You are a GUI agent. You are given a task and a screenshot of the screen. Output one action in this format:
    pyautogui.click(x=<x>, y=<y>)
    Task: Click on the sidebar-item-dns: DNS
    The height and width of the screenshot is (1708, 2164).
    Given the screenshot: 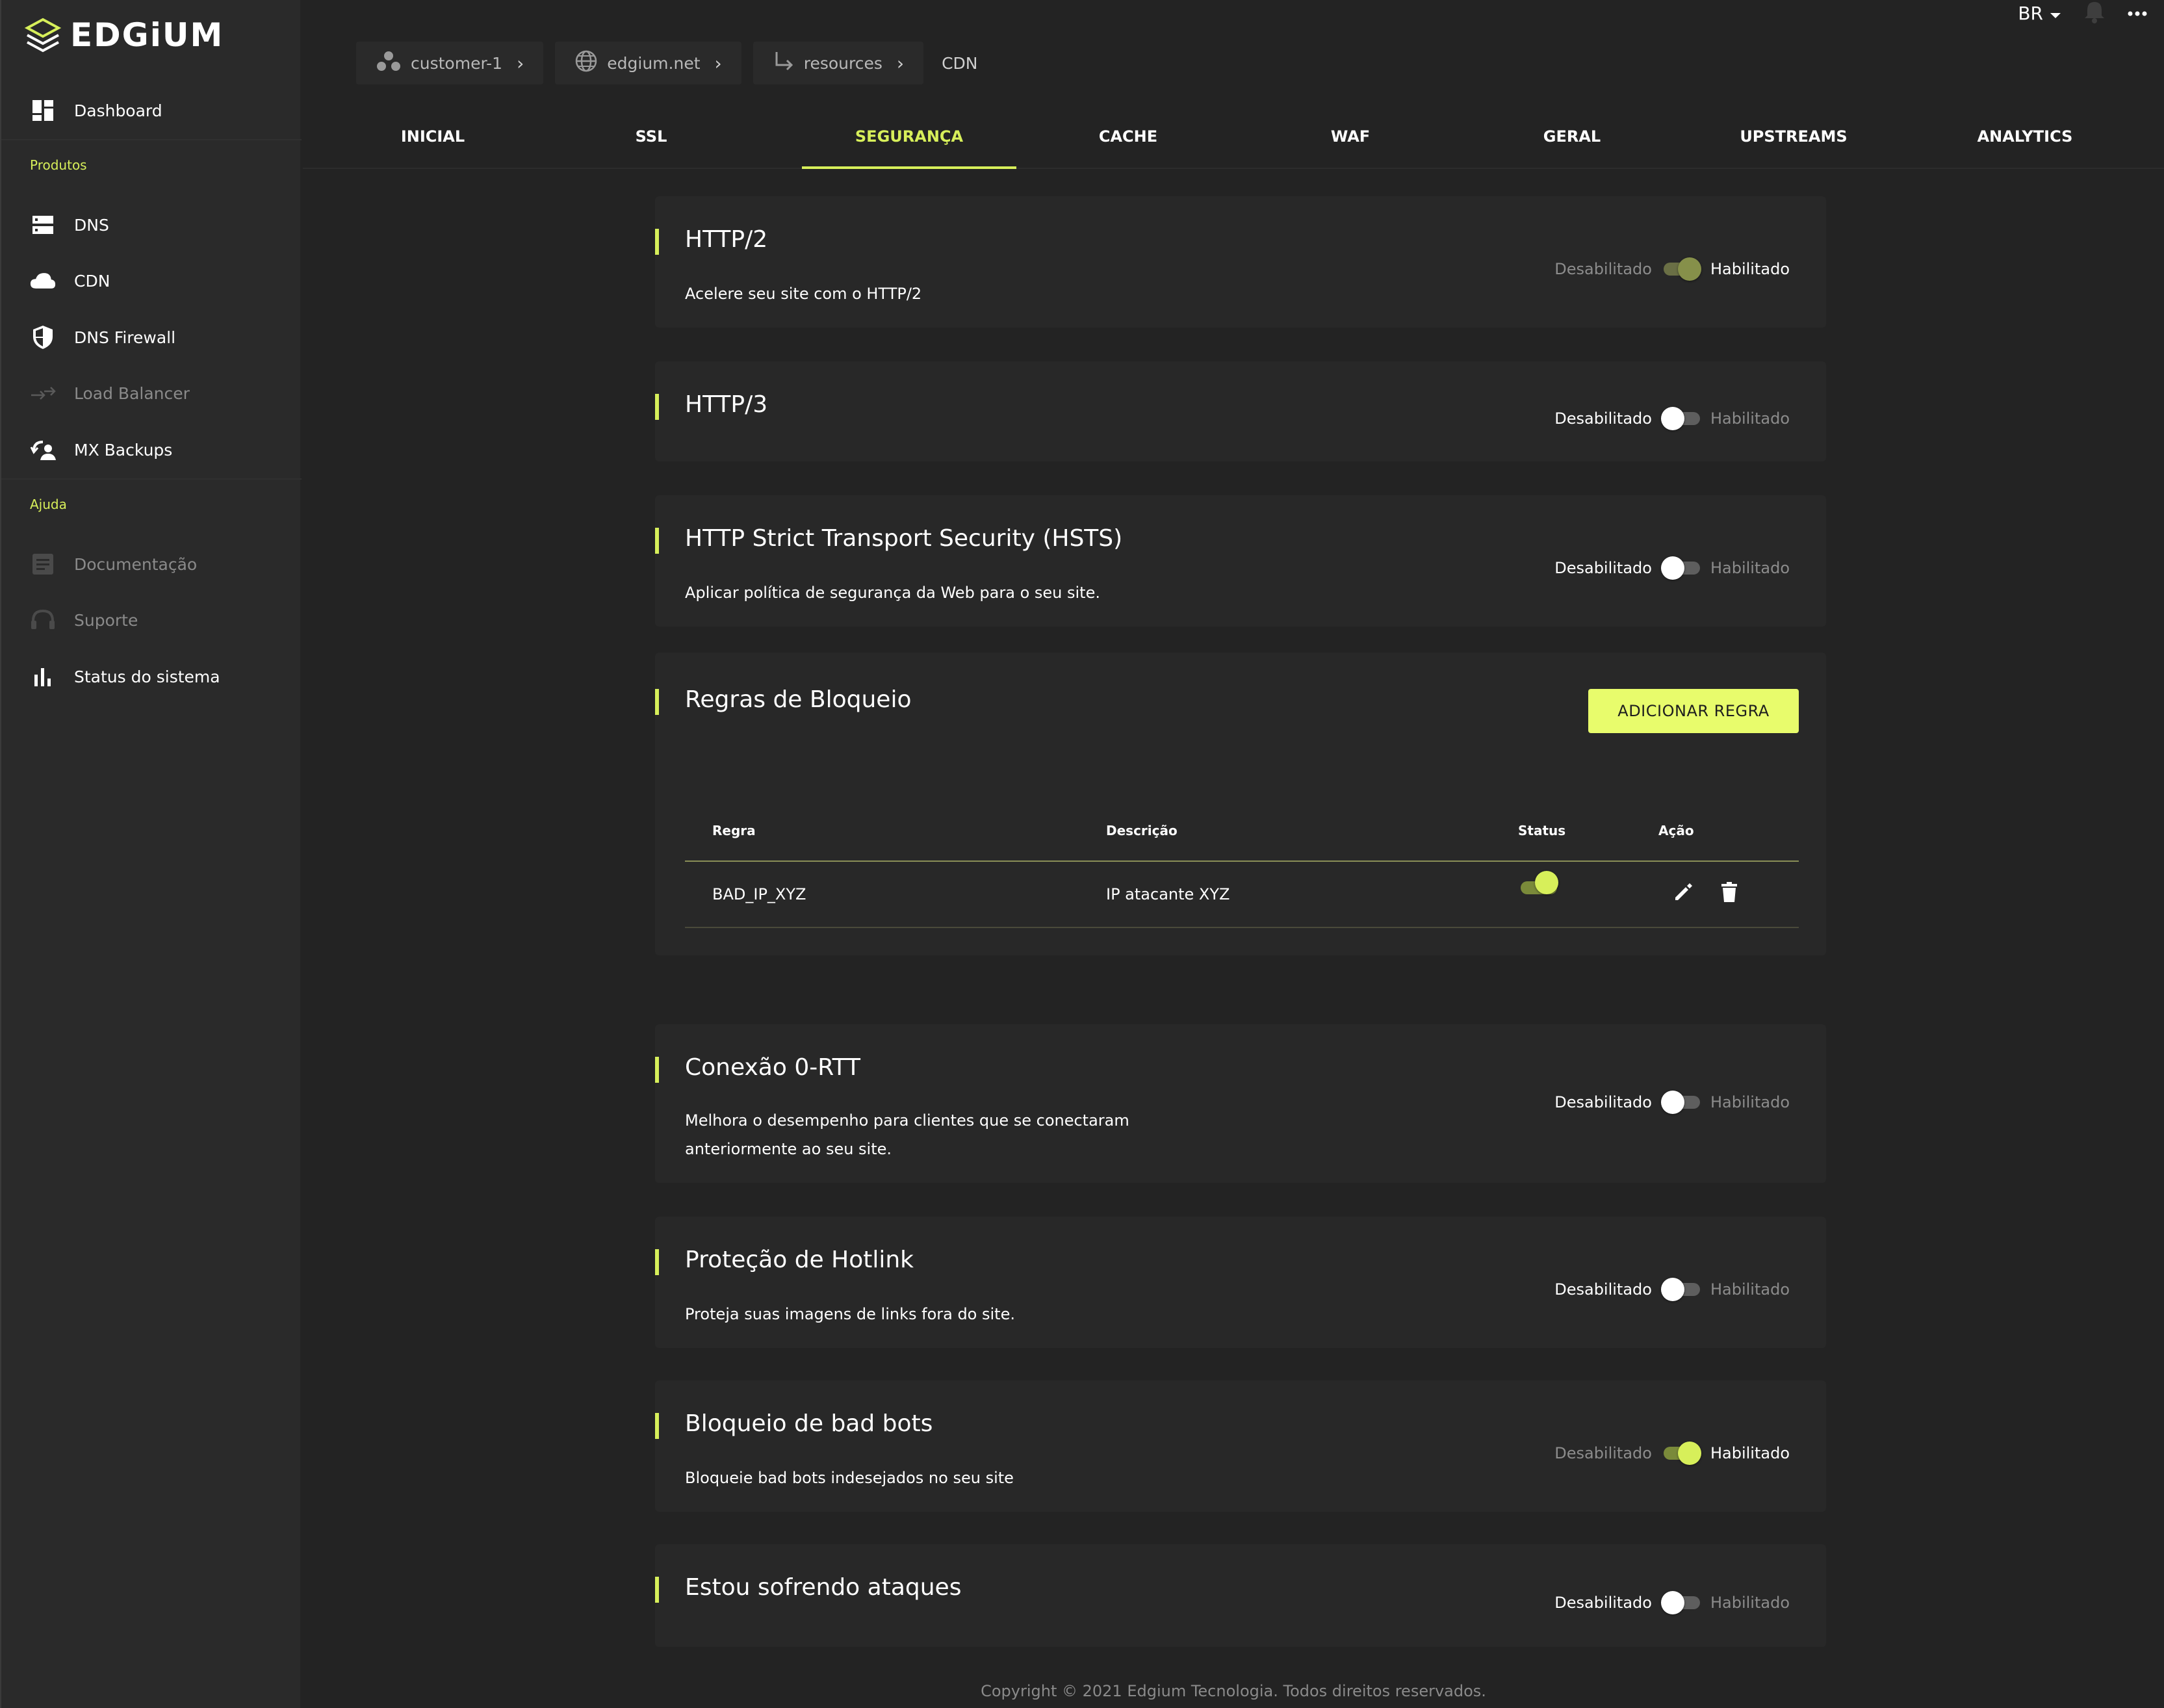 What is the action you would take?
    pyautogui.click(x=151, y=225)
    